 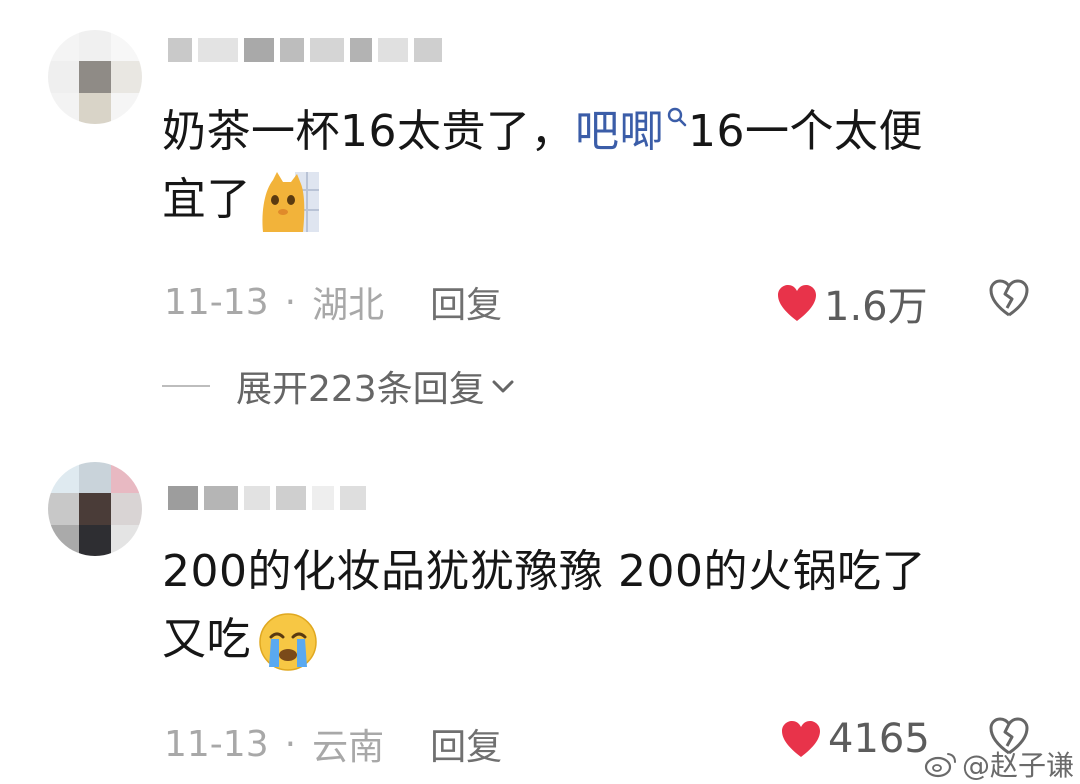 I want to click on comment-meta: 11-13 · 云南 回复, so click(x=333, y=744).